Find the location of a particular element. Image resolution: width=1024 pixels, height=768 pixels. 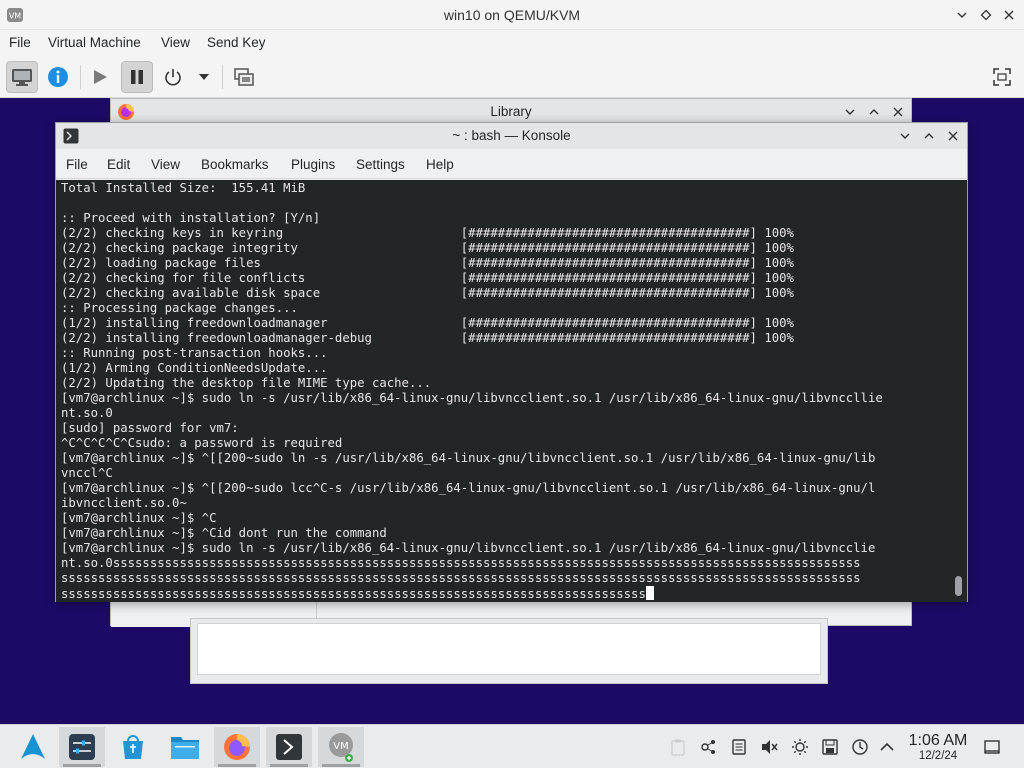

chevron-up-icon is located at coordinates (887, 746).